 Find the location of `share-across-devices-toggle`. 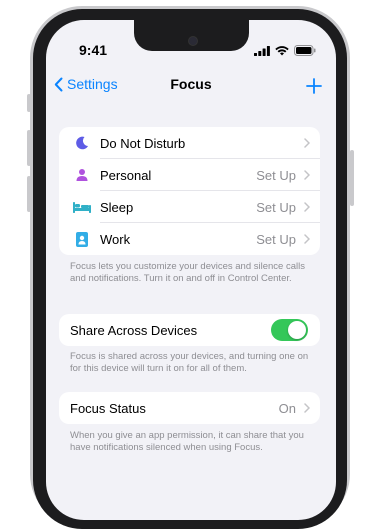

share-across-devices-toggle is located at coordinates (289, 330).